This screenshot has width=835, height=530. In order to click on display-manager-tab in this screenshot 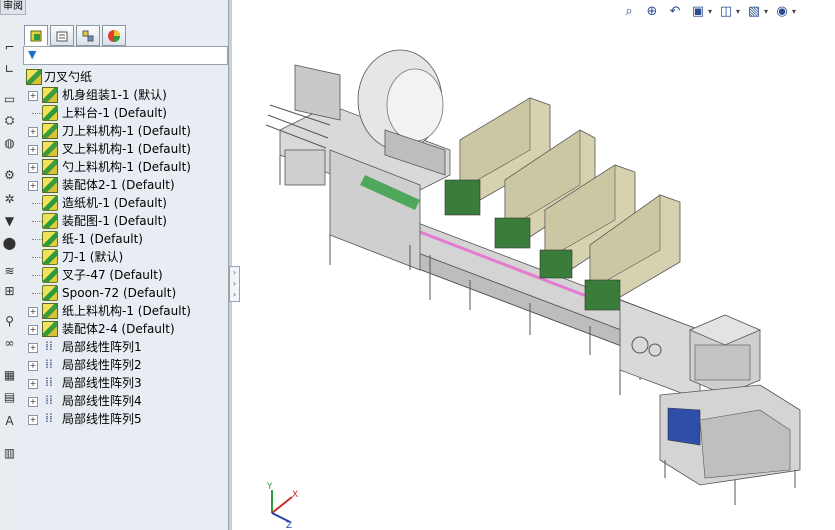, I will do `click(114, 35)`.